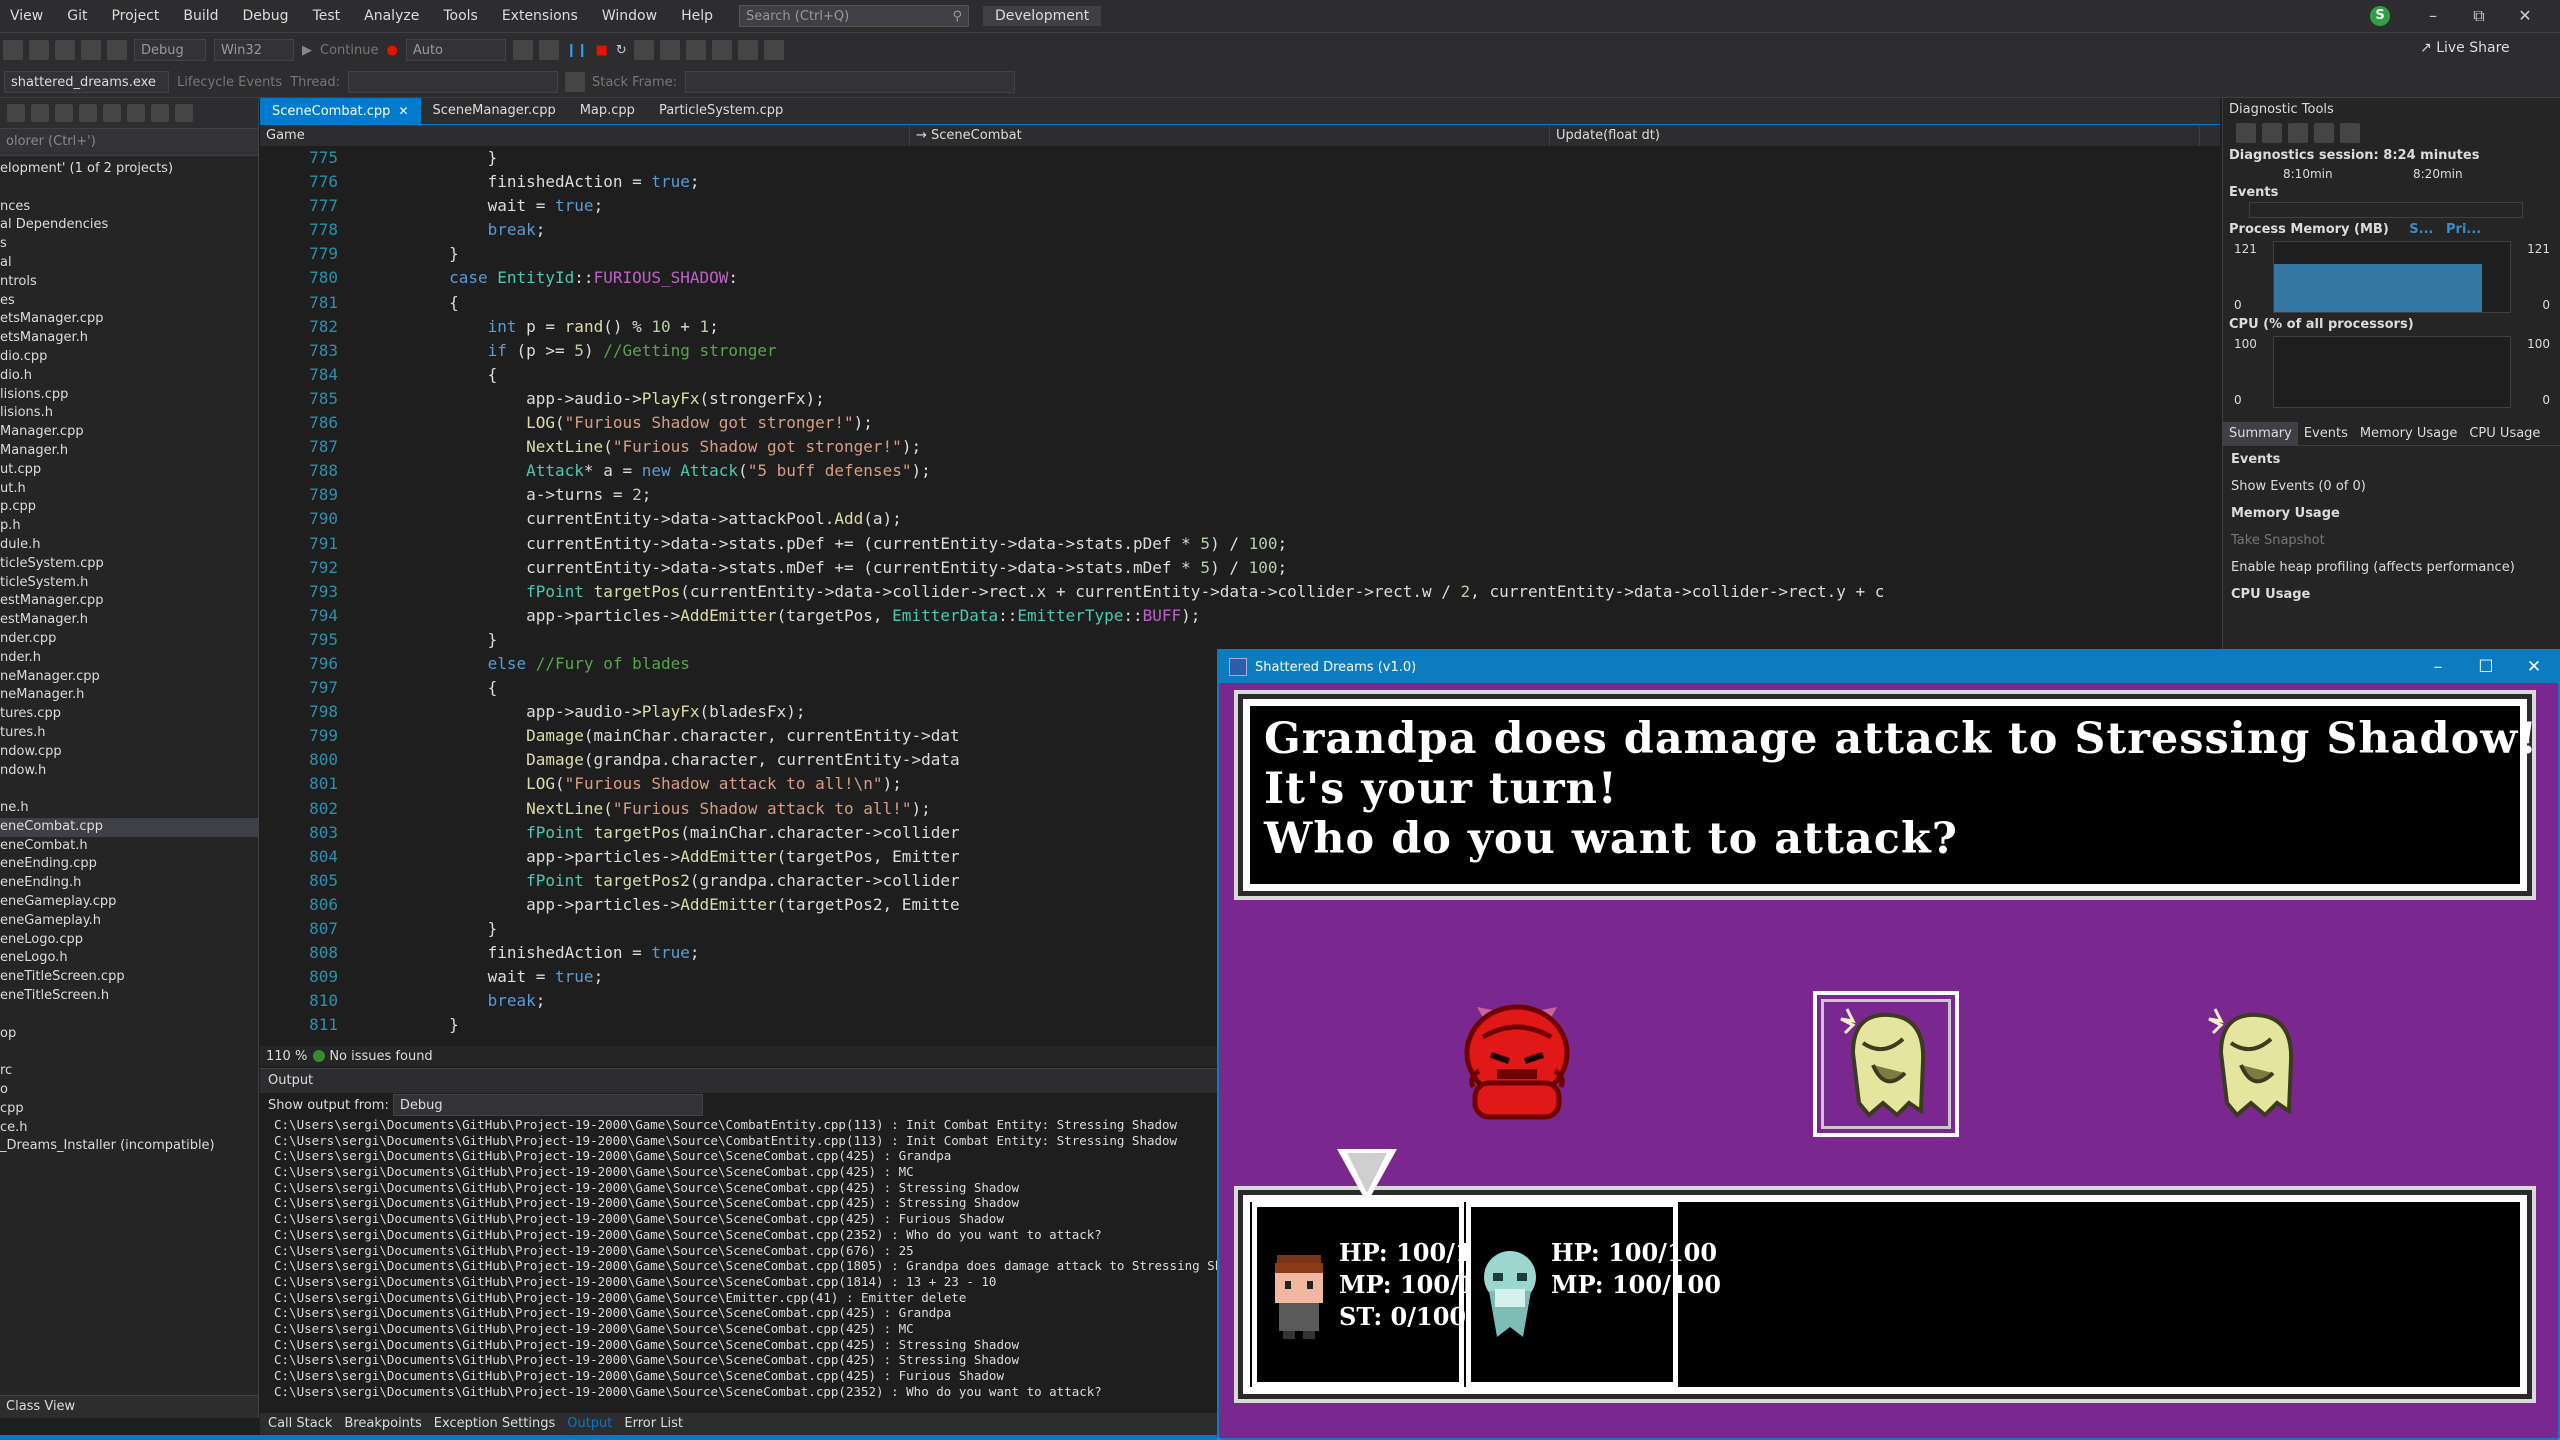 The width and height of the screenshot is (2560, 1440). Describe the element at coordinates (555, 278) in the screenshot. I see `code-text: case EntityId::FURIOUS_SHADOW:` at that location.